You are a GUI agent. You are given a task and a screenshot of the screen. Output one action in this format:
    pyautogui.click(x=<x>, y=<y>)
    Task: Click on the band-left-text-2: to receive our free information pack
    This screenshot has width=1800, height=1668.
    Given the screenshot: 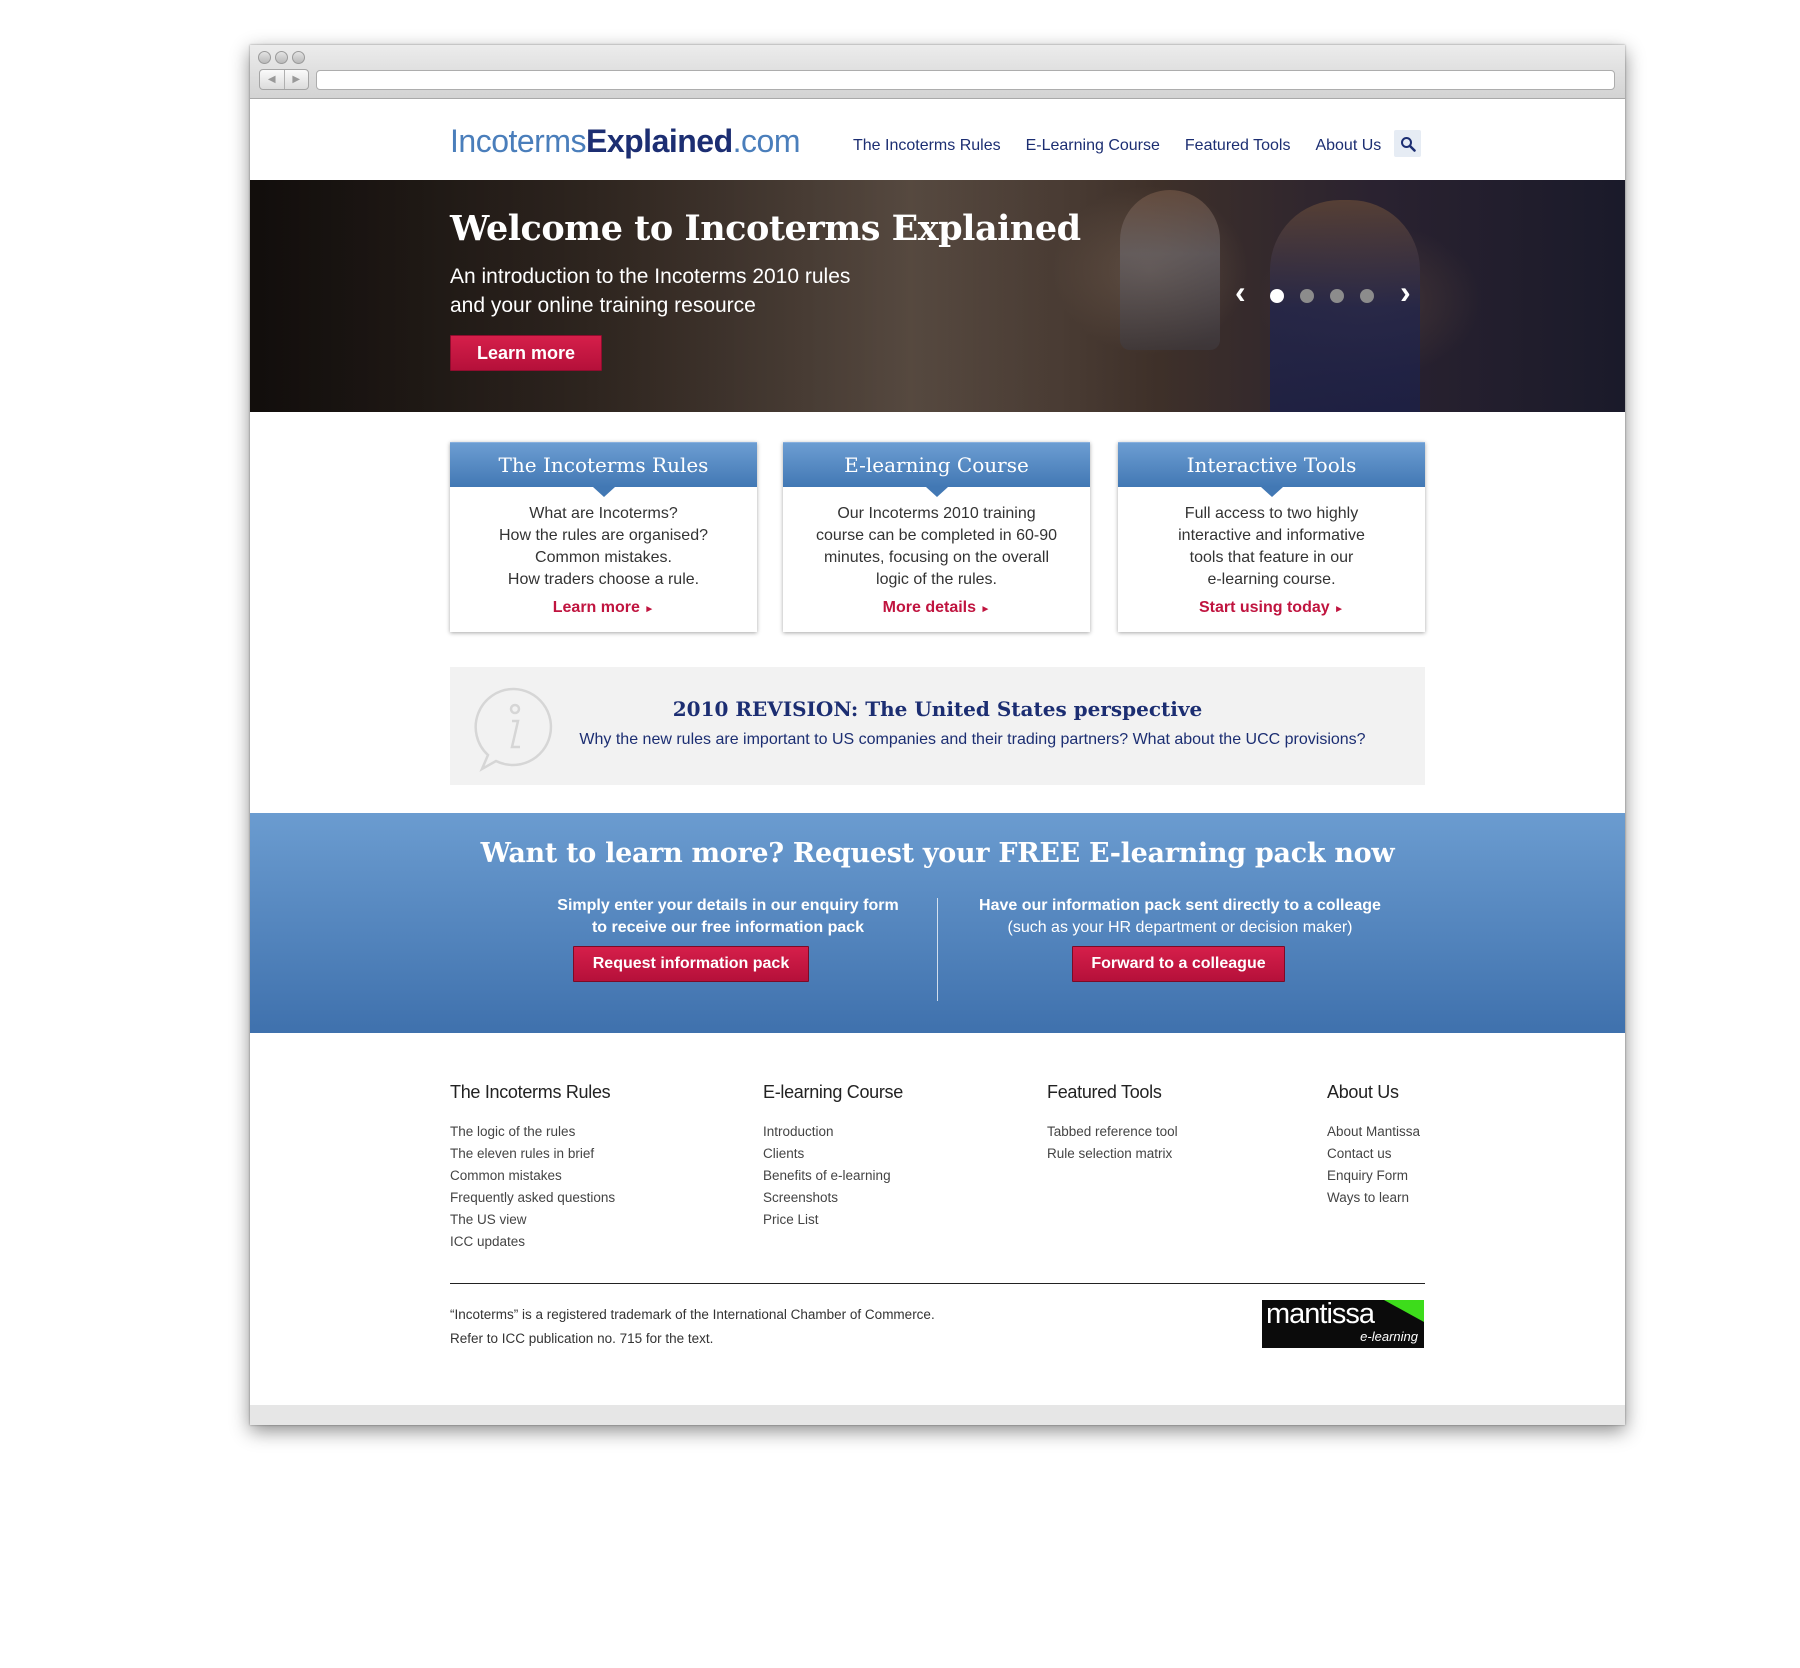 What is the action you would take?
    pyautogui.click(x=728, y=927)
    